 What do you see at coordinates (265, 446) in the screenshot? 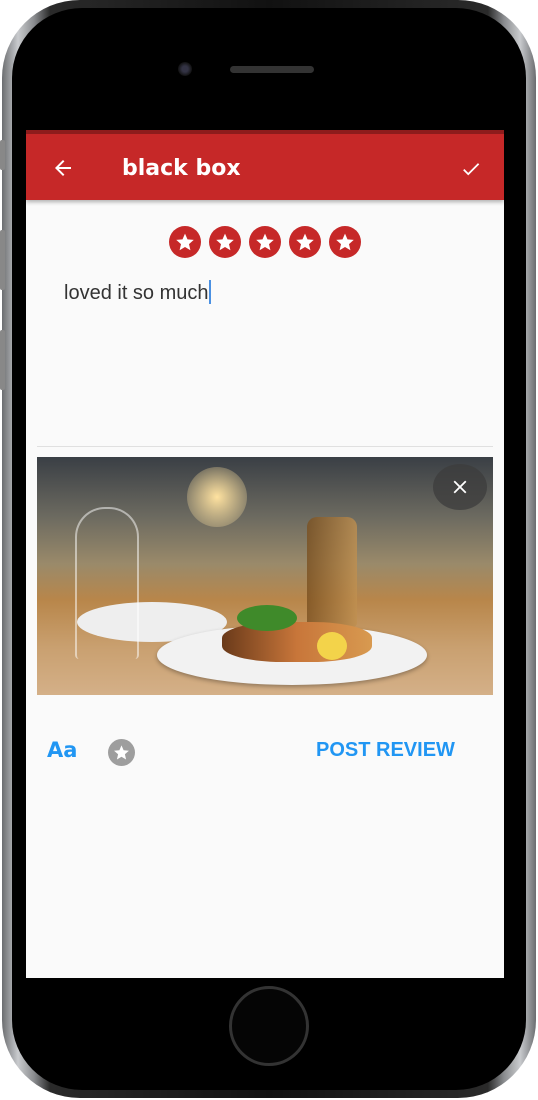
I see `divider` at bounding box center [265, 446].